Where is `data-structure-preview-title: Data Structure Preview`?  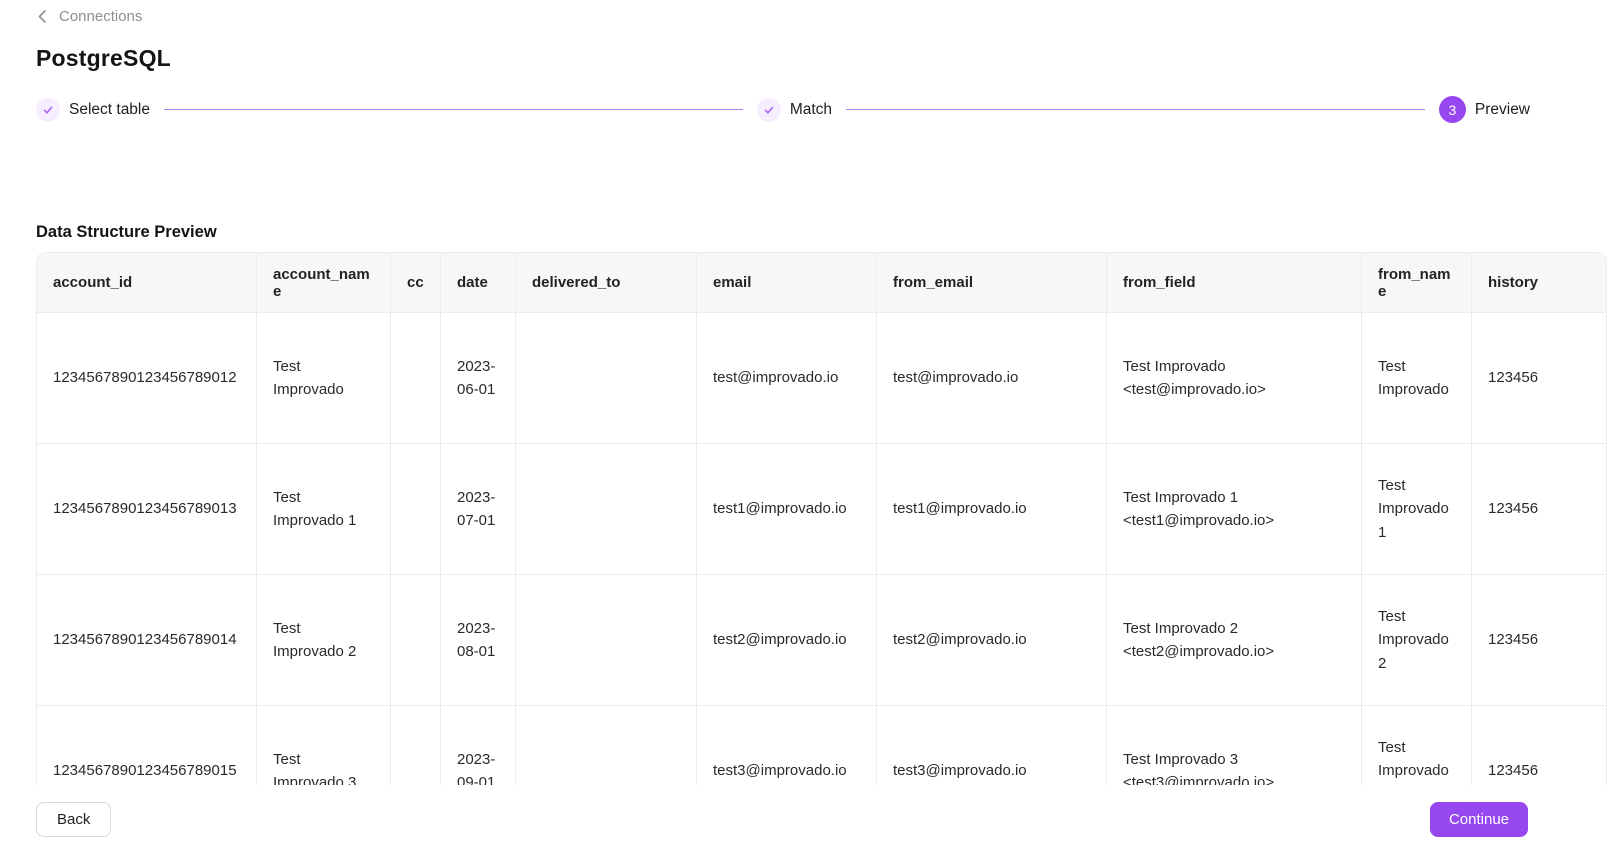
data-structure-preview-title: Data Structure Preview is located at coordinates (126, 232).